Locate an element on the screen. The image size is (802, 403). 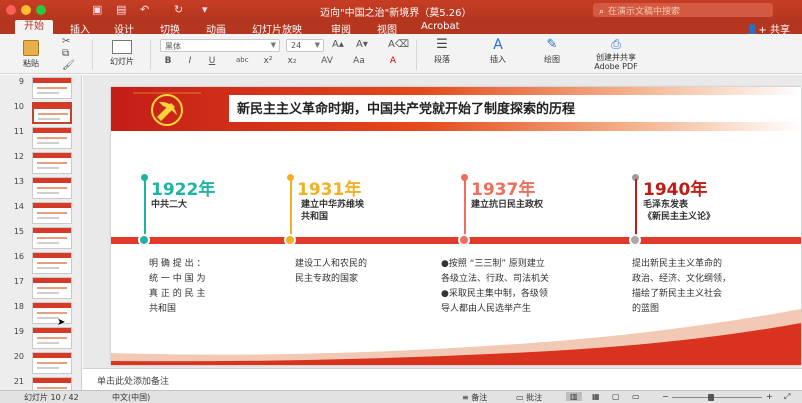
redo-icon: ↻ is located at coordinates (178, 9).